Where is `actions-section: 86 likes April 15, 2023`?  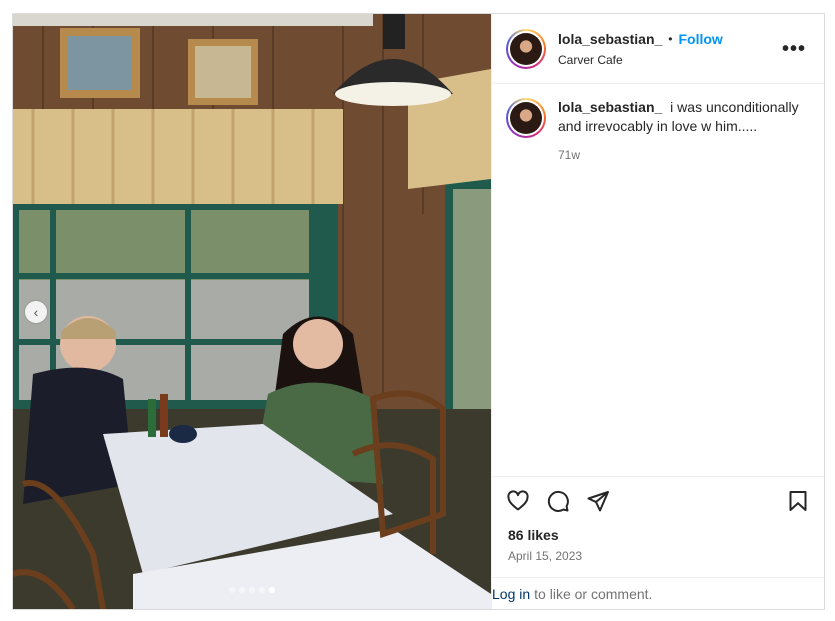
actions-section: 86 likes April 15, 2023 is located at coordinates (658, 519).